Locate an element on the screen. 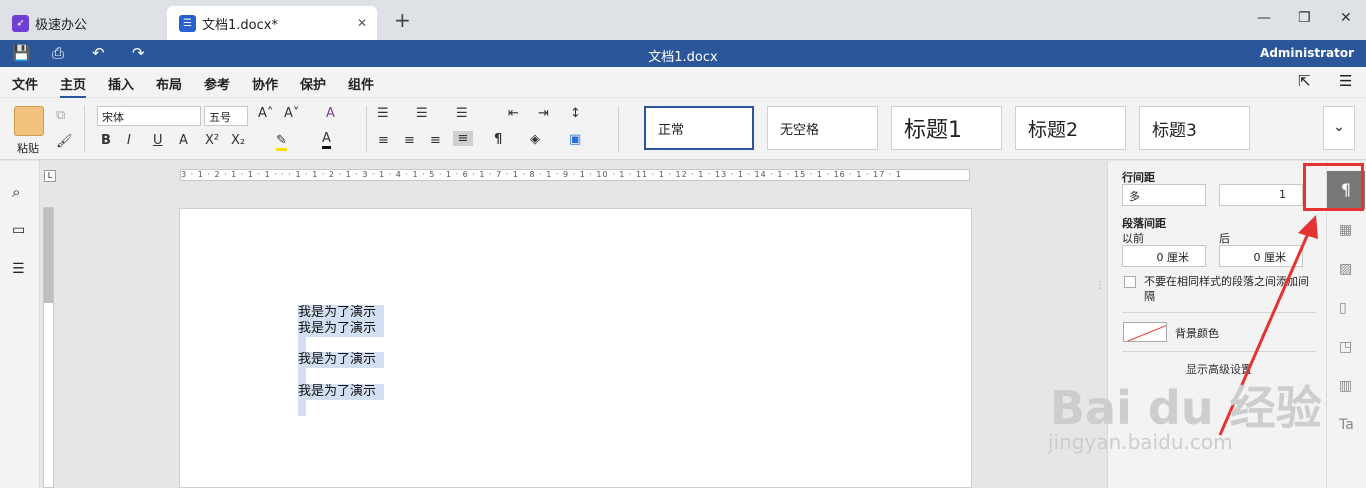  numbered-list-icon: ☰ is located at coordinates (422, 113).